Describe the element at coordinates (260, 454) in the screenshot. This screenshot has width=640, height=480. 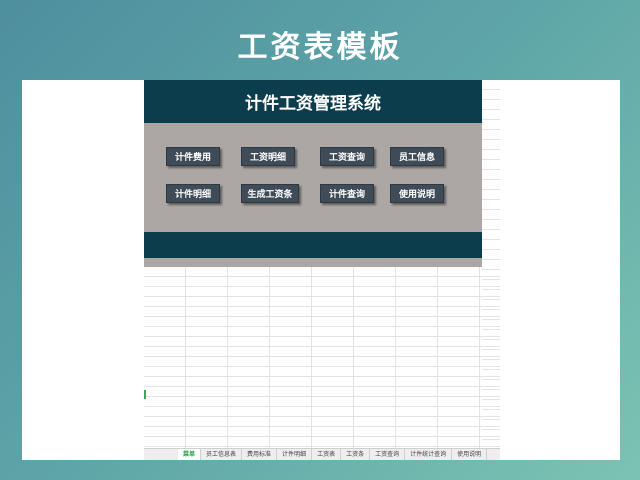
I see `sheet-tab-fee-standard: 费用标准` at that location.